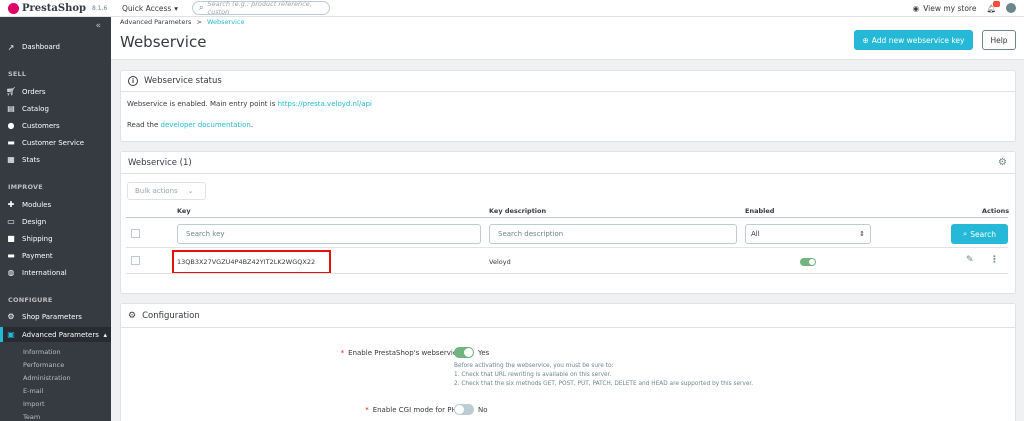  Describe the element at coordinates (31, 417) in the screenshot. I see `sidebar-subitem-team: Team` at that location.